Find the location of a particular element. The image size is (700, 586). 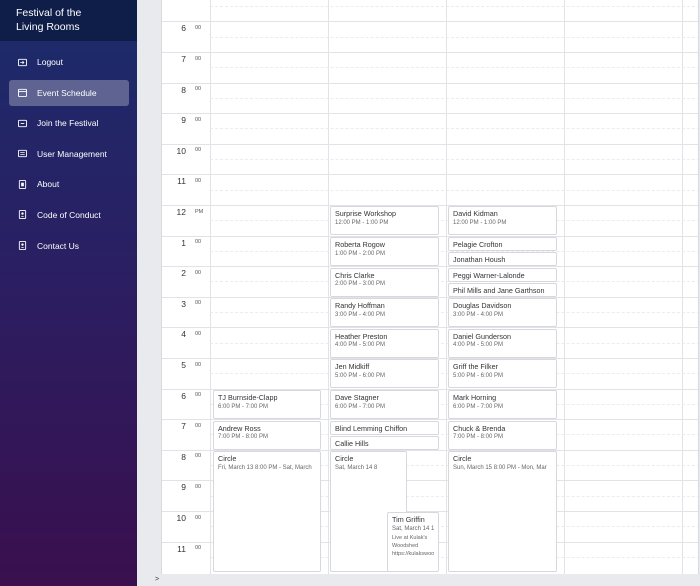

event-time: 4:00 PM - 5:00 PM is located at coordinates (360, 345).